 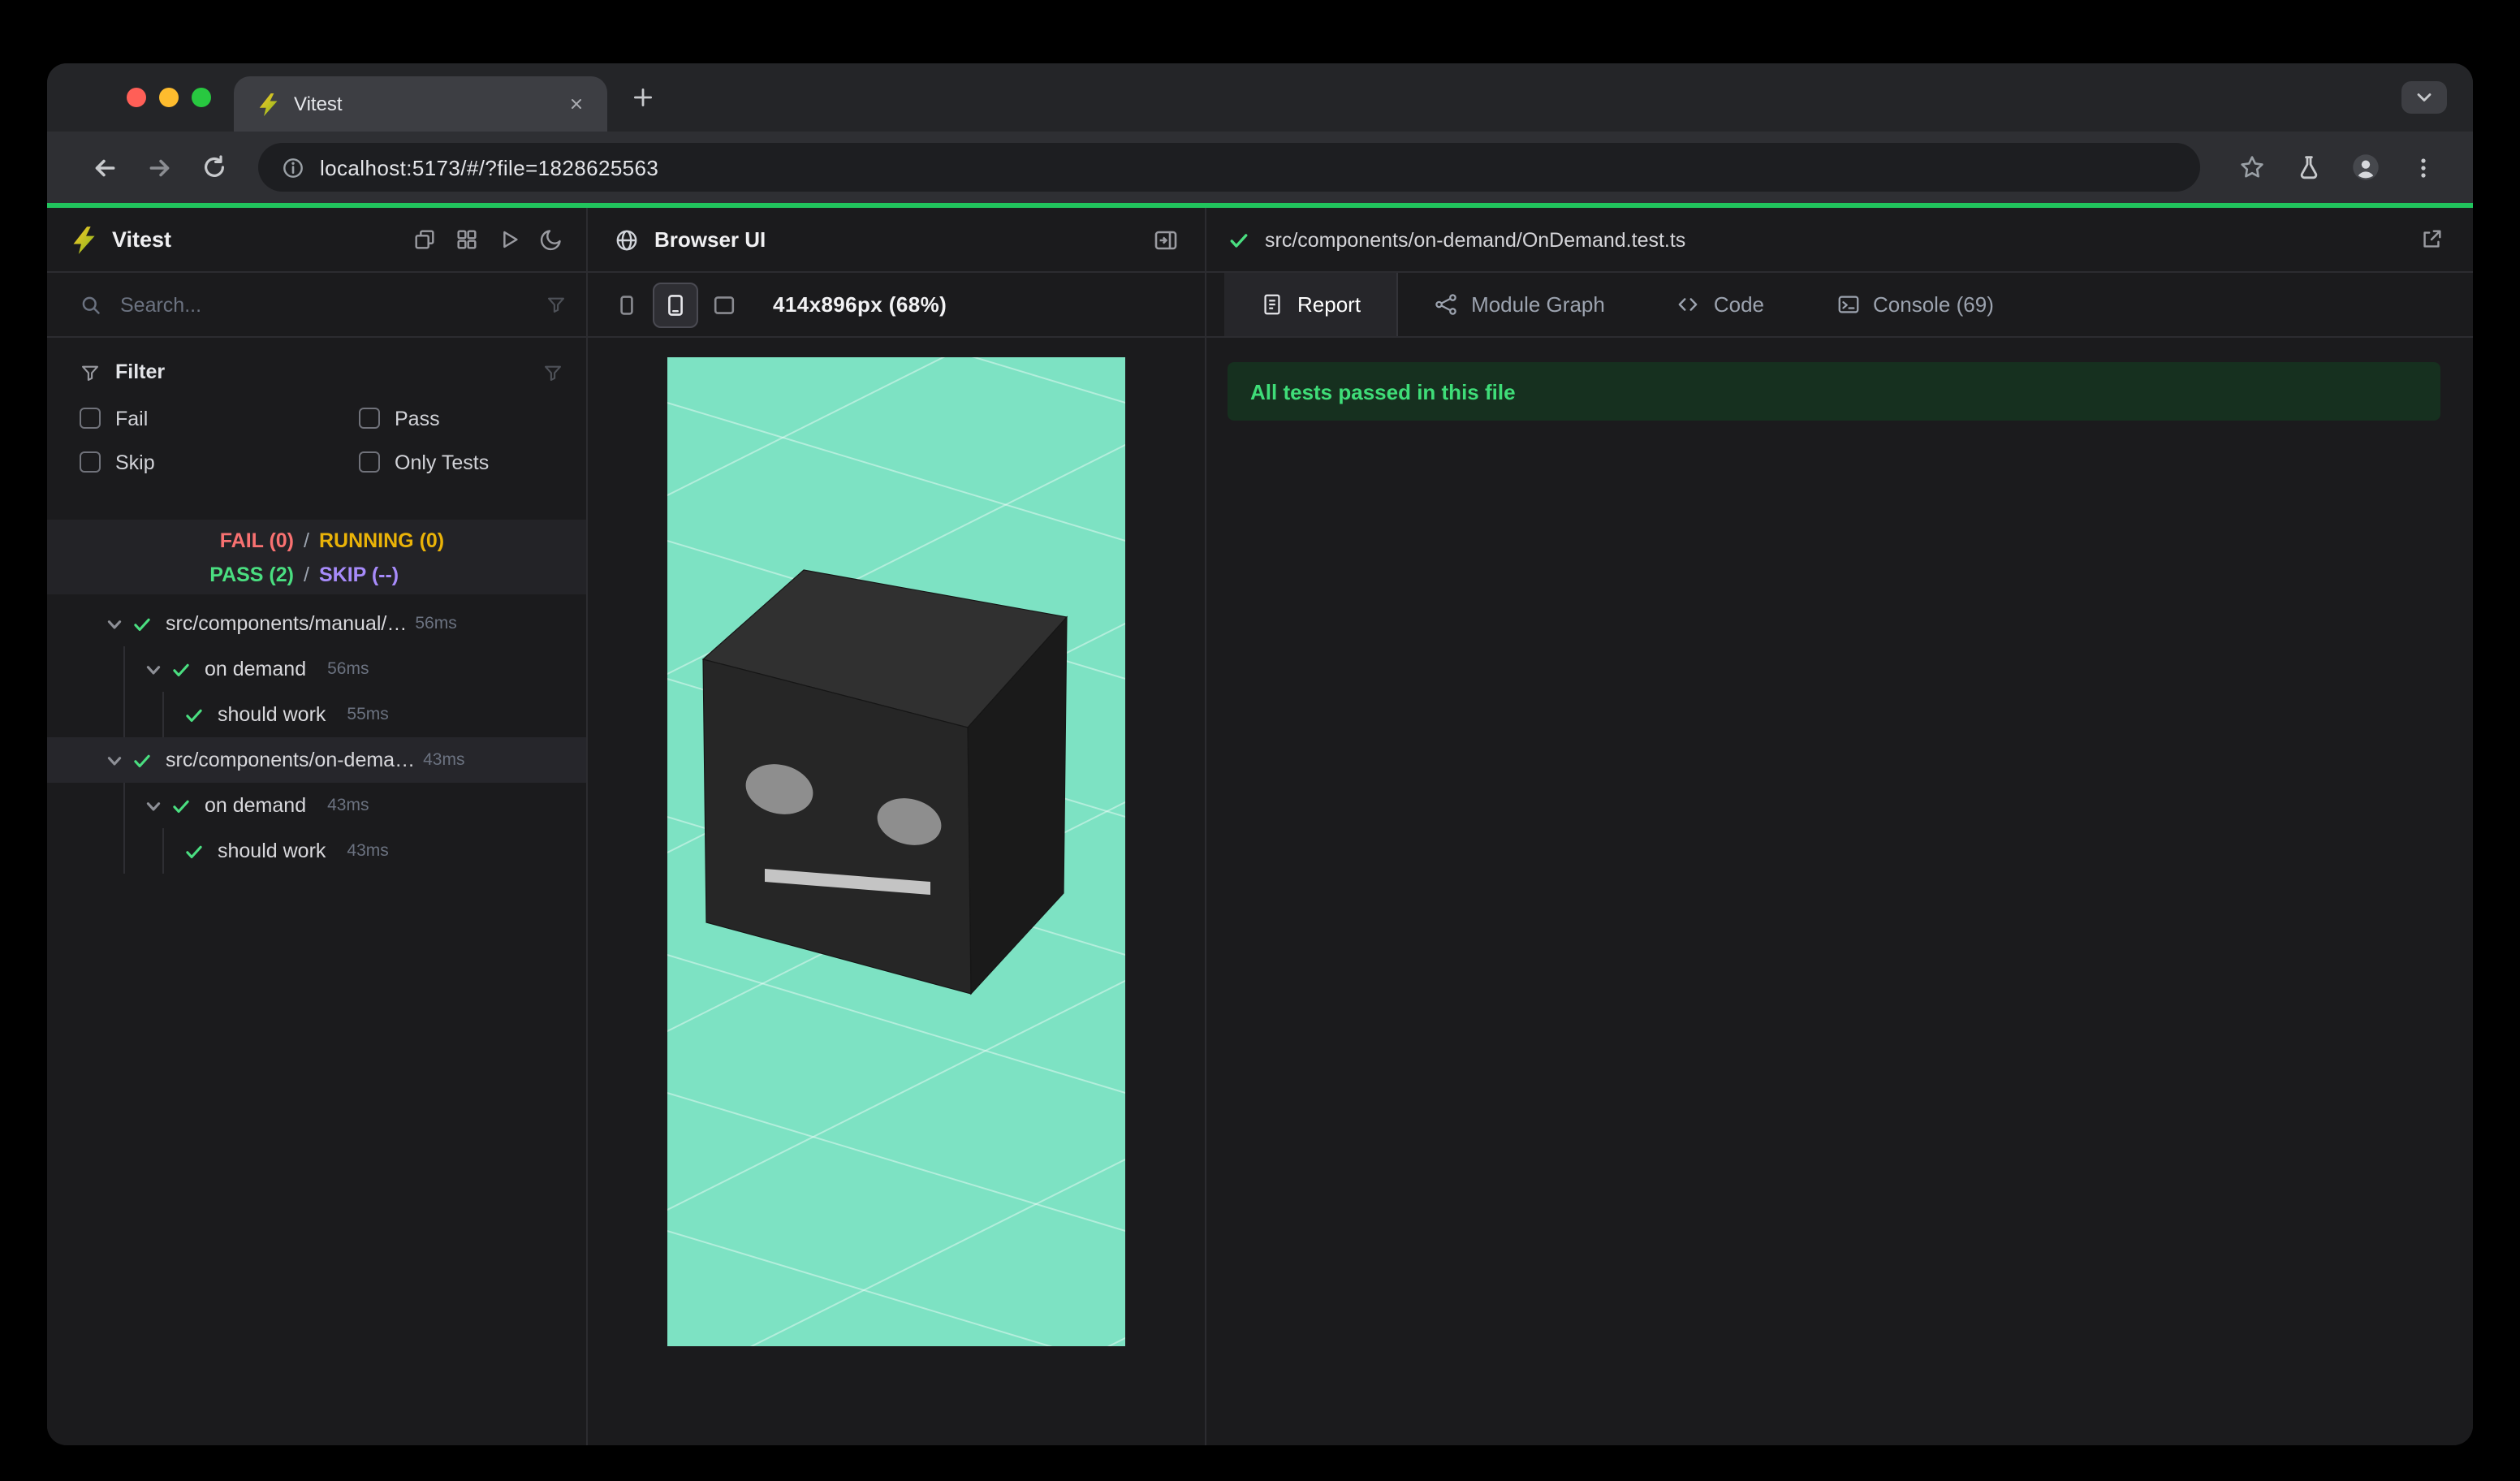 What do you see at coordinates (104, 167) in the screenshot?
I see `back-icon` at bounding box center [104, 167].